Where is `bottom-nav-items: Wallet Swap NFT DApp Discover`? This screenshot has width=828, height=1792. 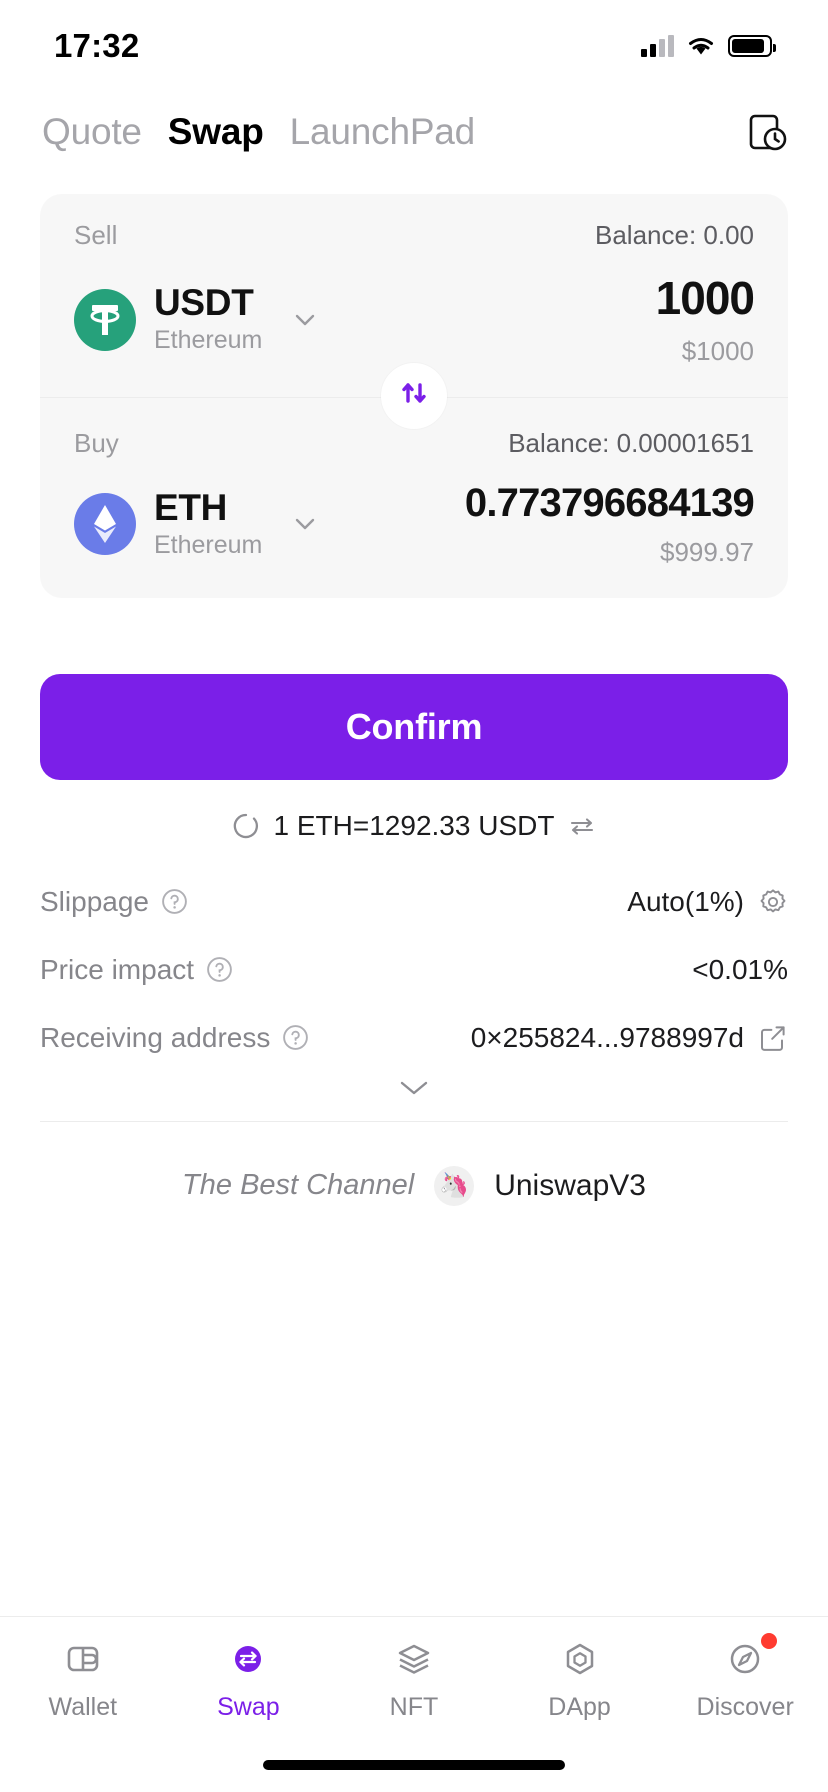
bottom-nav-items: Wallet Swap NFT DApp Discover is located at coordinates (414, 1677).